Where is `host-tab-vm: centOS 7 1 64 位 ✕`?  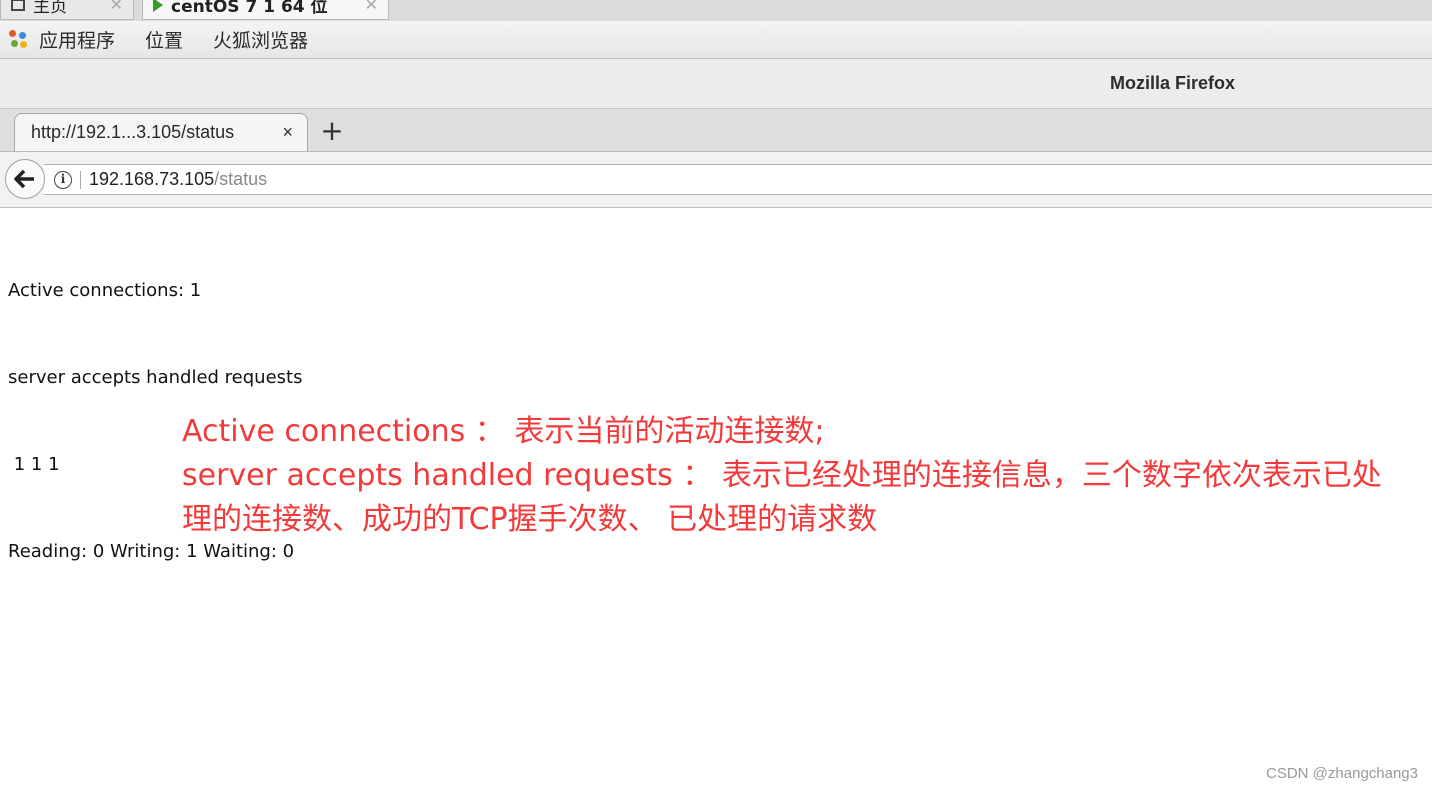 host-tab-vm: centOS 7 1 64 位 ✕ is located at coordinates (265, 10).